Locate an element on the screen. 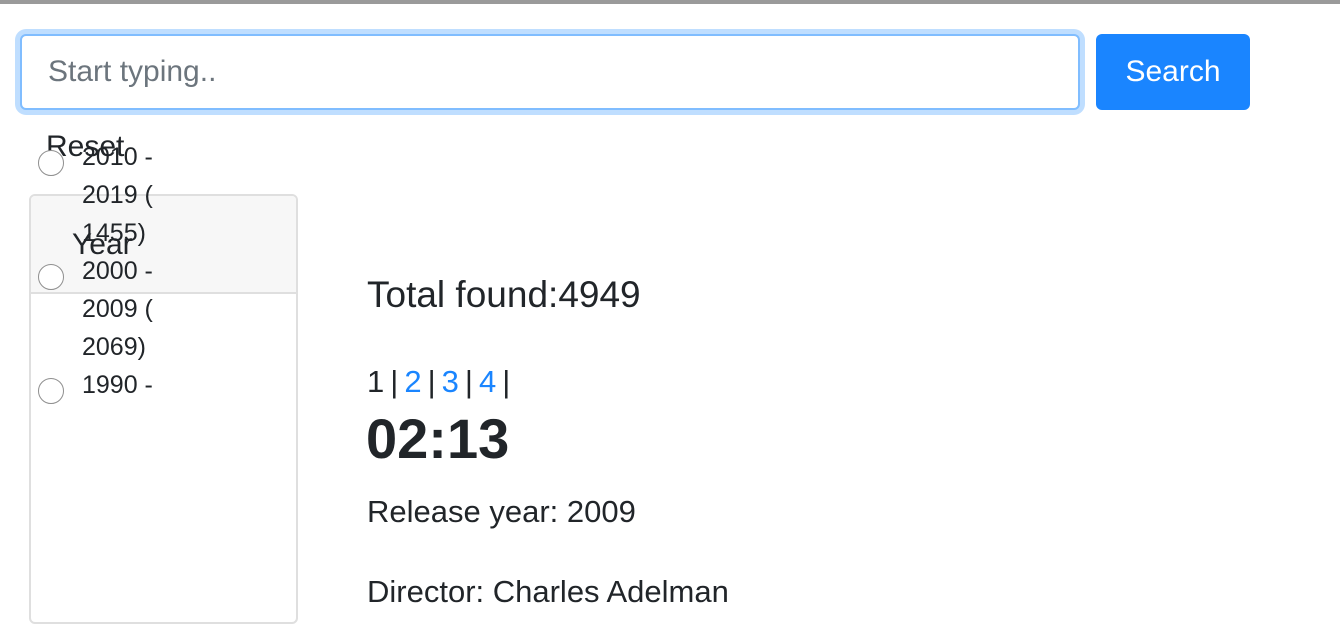 The image size is (1340, 624). pagination: 1 | 2 | 3 | 4 | is located at coordinates (441, 382).